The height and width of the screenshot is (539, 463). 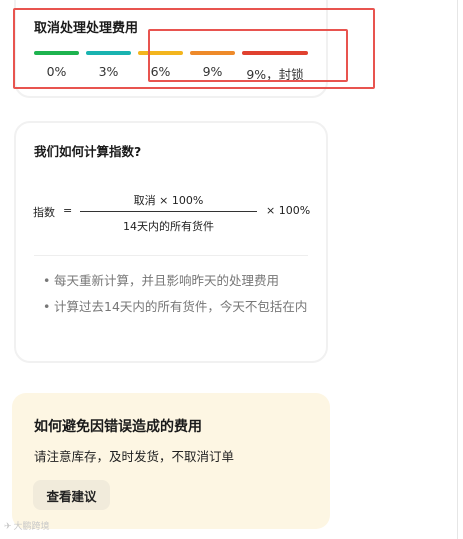 I want to click on note-item-0: • 每天重新计算，并且影响昨天的处理费用, so click(x=178, y=281).